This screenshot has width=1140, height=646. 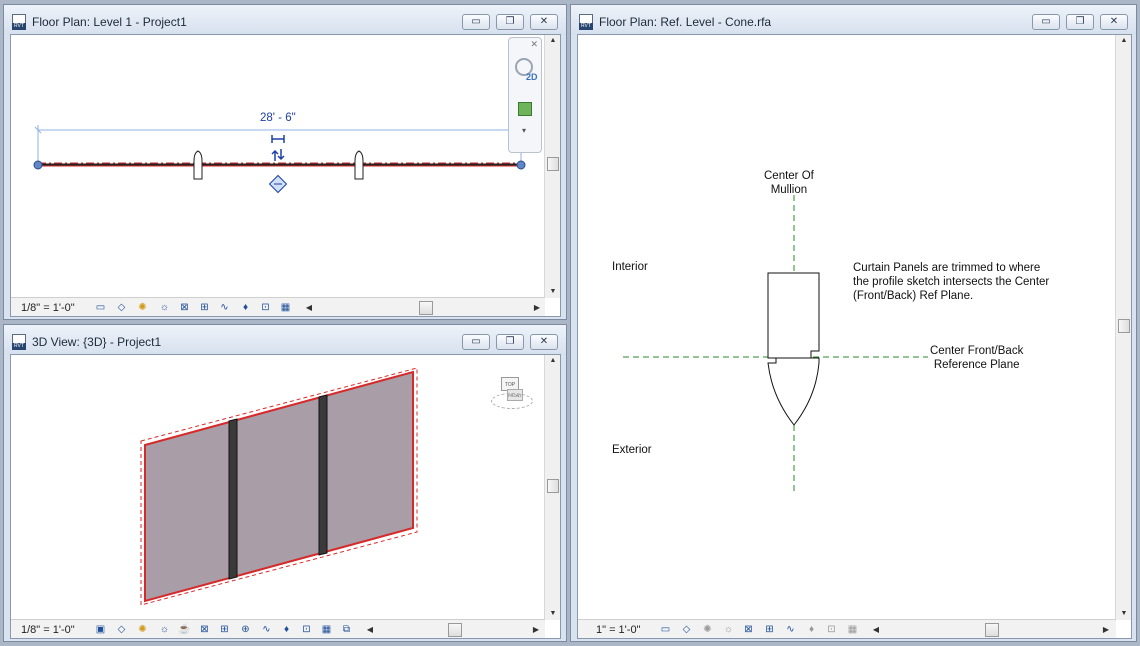 I want to click on detail-level-icon: ▣, so click(x=100, y=629).